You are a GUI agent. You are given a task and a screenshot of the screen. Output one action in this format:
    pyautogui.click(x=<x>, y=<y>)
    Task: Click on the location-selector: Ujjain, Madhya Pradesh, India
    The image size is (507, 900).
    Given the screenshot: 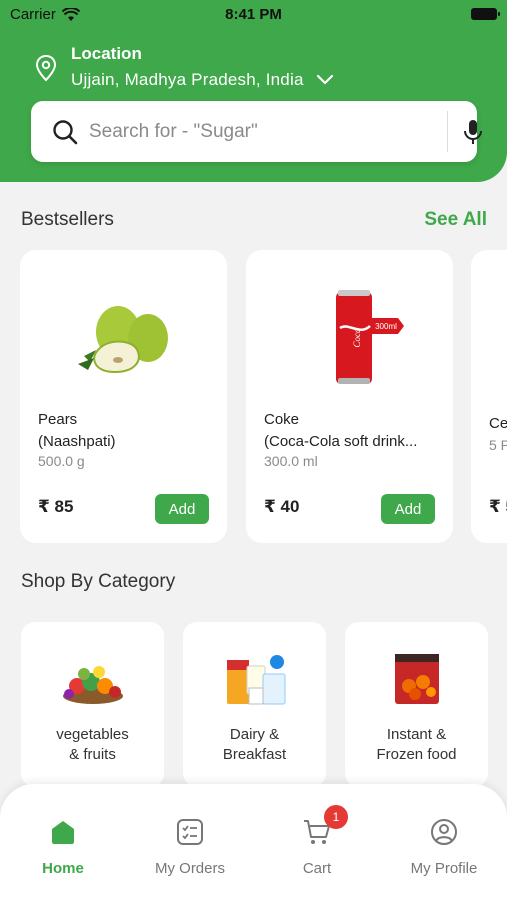 What is the action you would take?
    pyautogui.click(x=202, y=80)
    